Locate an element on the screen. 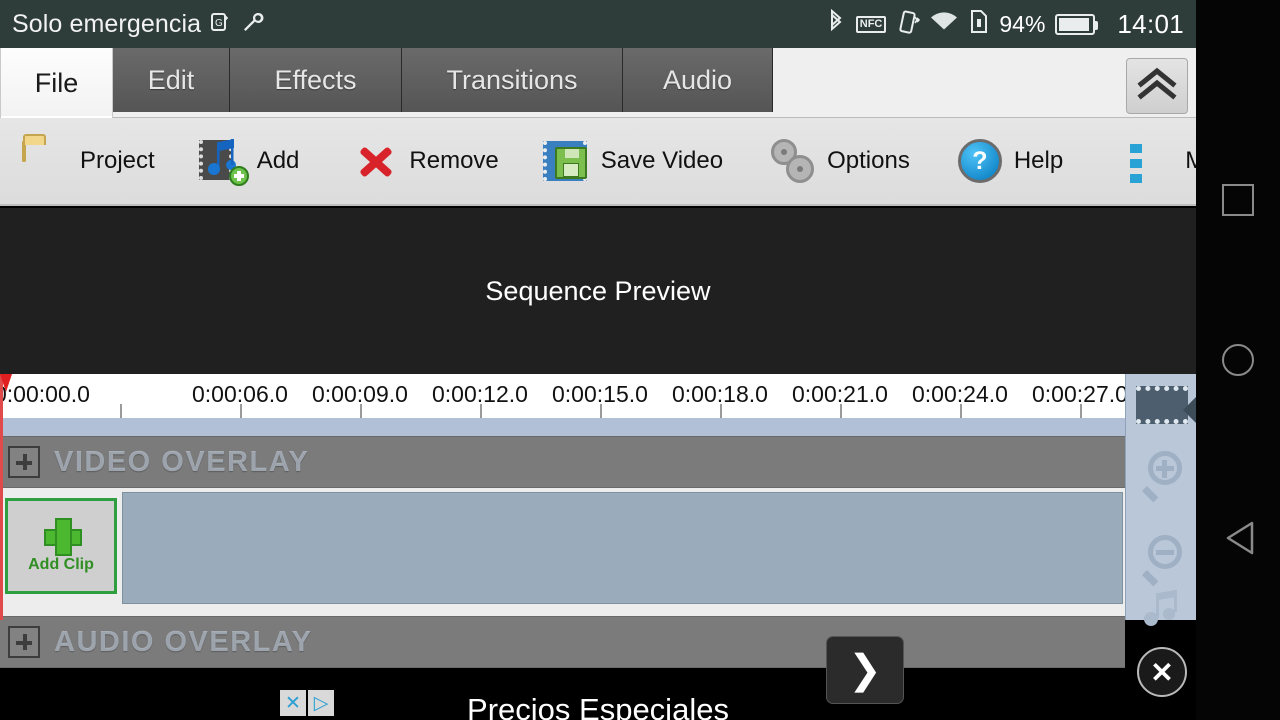 The image size is (1280, 720). google-plus-icon: G is located at coordinates (221, 24).